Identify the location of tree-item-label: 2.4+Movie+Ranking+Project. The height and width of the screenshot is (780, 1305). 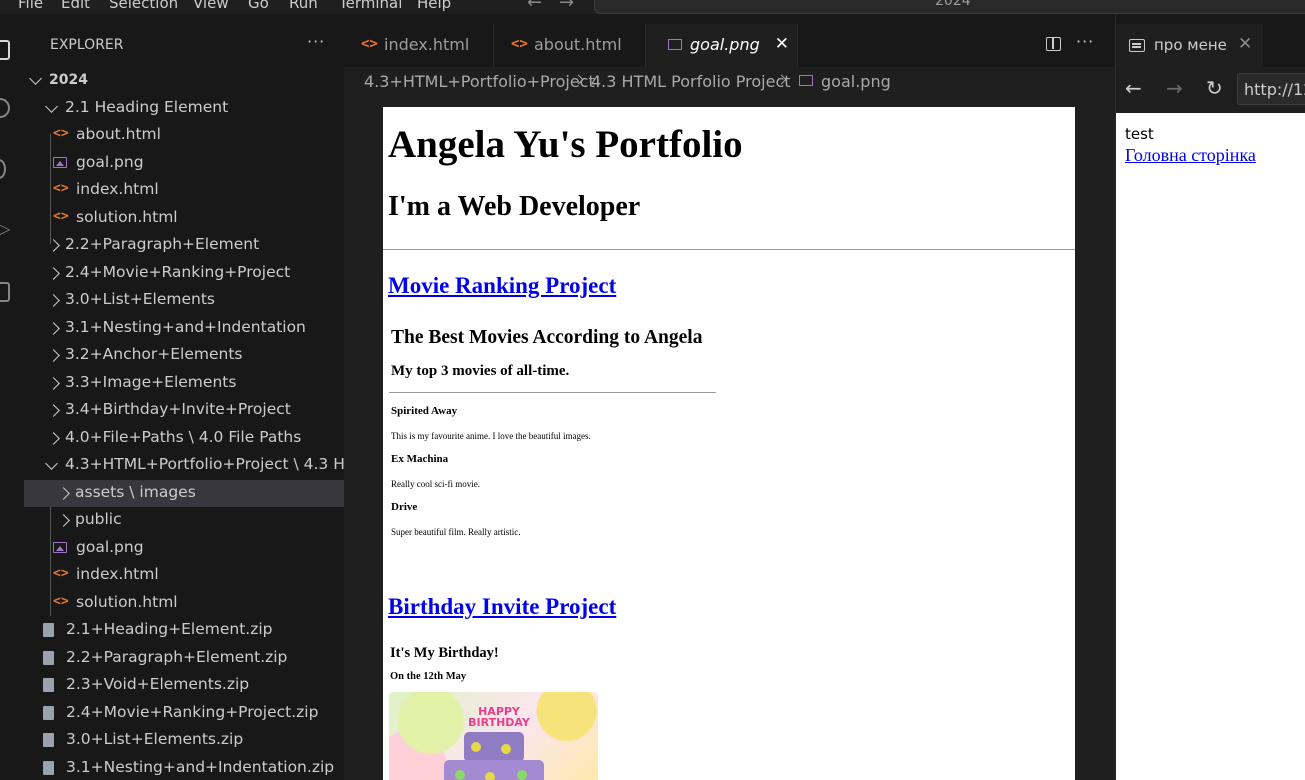
(178, 272).